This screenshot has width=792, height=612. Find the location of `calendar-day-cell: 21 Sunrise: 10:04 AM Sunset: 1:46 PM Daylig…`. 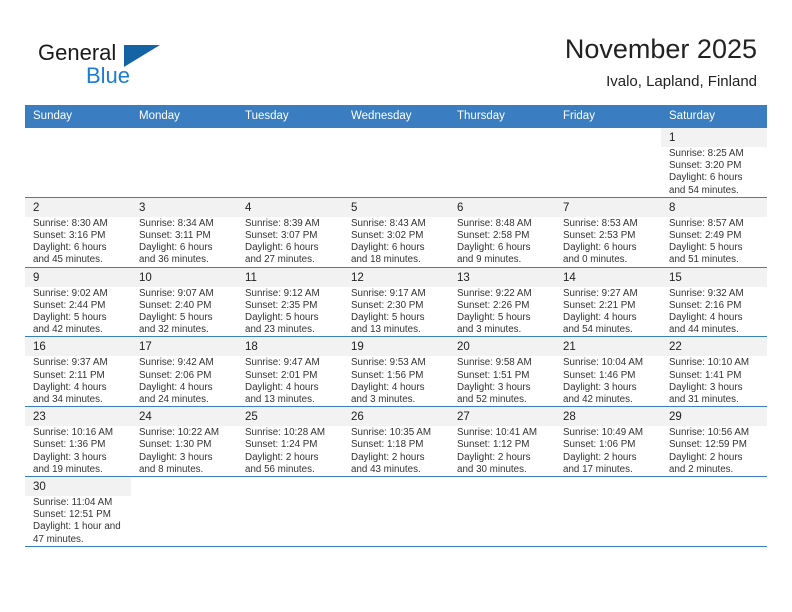

calendar-day-cell: 21 Sunrise: 10:04 AM Sunset: 1:46 PM Daylig… is located at coordinates (608, 372).